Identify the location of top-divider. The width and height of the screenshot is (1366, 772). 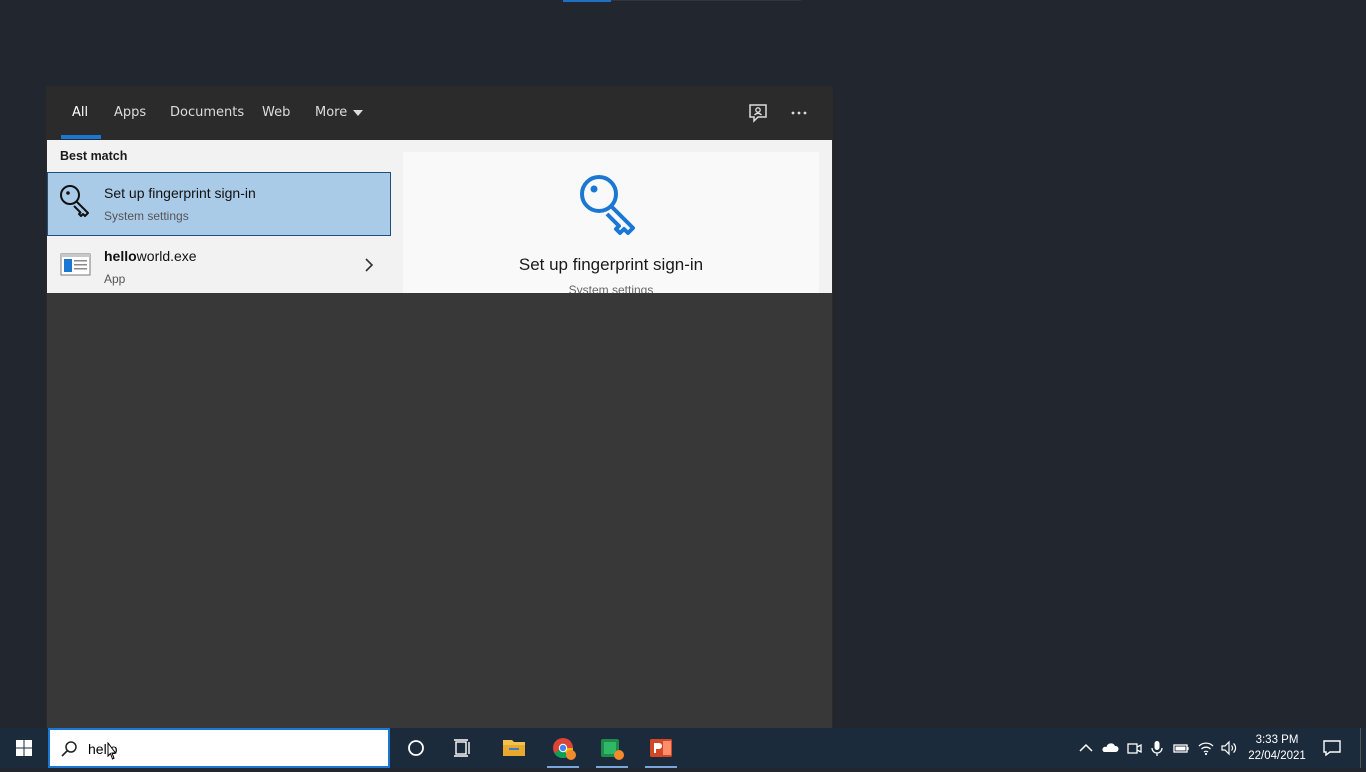
(706, 0).